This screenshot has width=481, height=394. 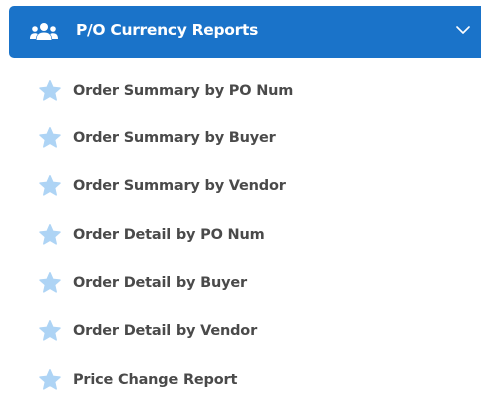 I want to click on submenu-item-order-detail-by-buyer: Order Detail by Buyer, so click(x=142, y=283).